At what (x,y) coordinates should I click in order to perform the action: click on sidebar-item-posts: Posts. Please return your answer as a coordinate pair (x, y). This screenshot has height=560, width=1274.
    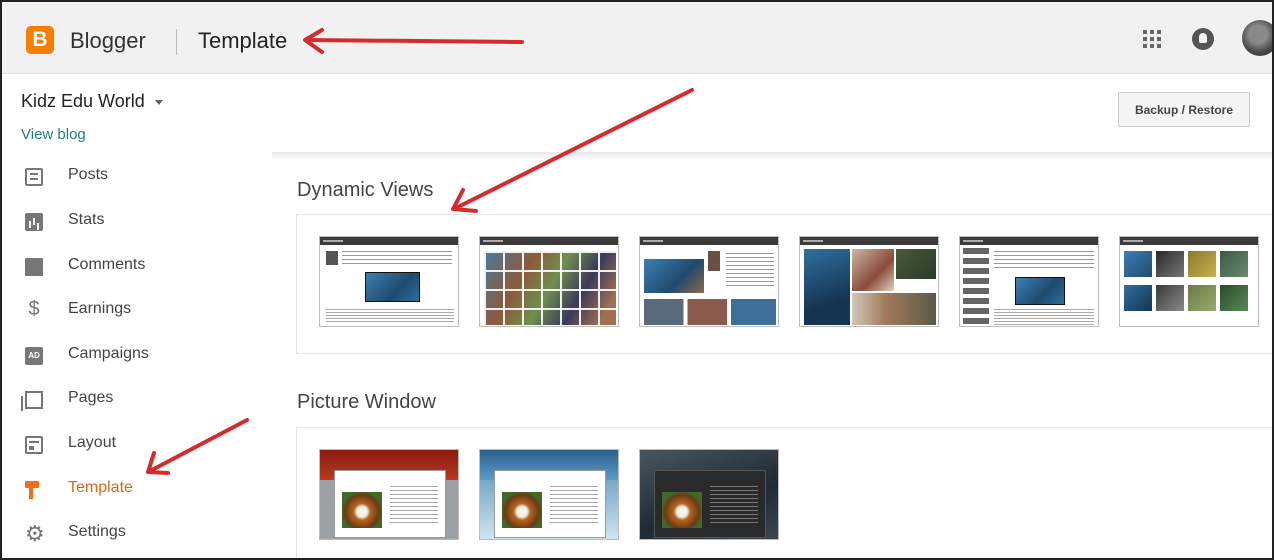
    Looking at the image, I should click on (132, 176).